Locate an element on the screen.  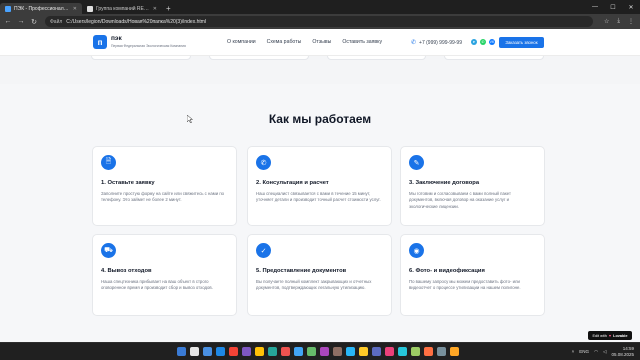
taskbar-apps is located at coordinates (318, 351).